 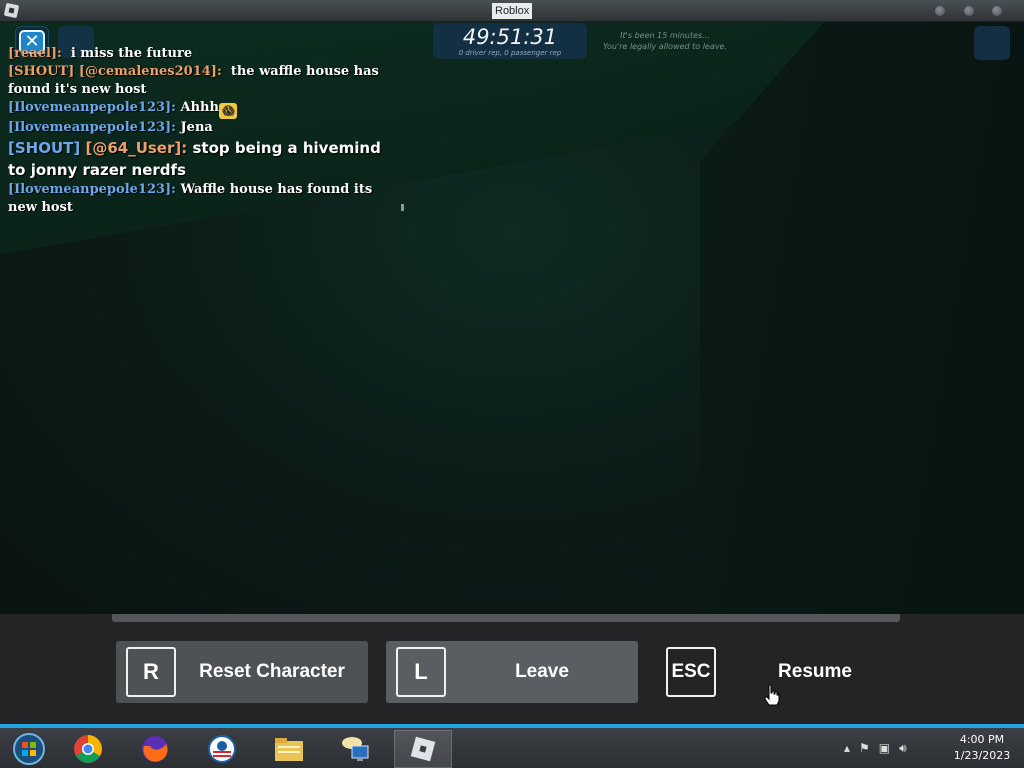 What do you see at coordinates (997, 11) in the screenshot?
I see `close-window-button` at bounding box center [997, 11].